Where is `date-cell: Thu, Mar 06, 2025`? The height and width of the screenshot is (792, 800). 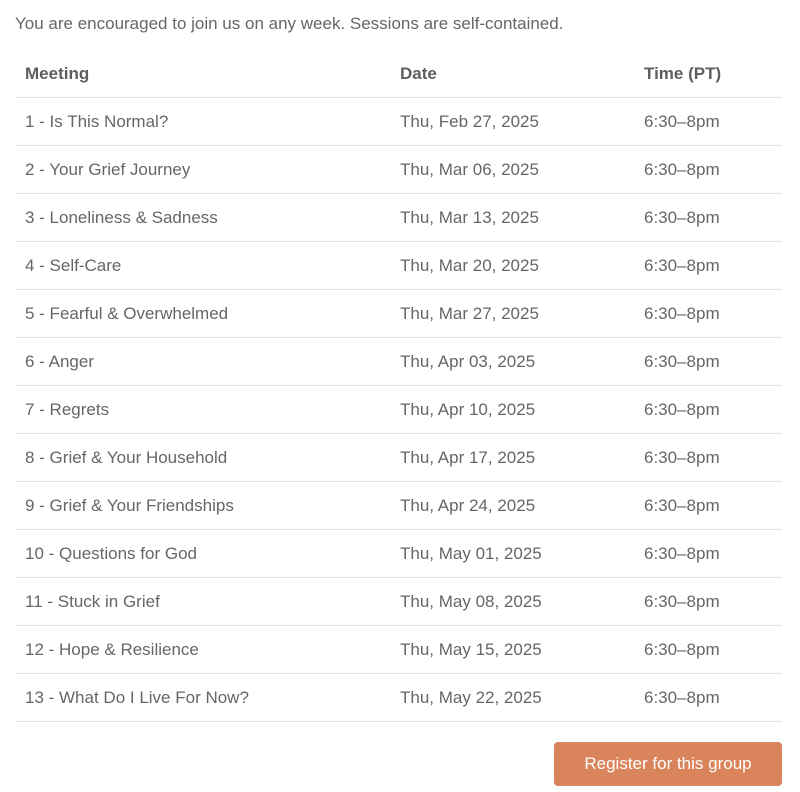 date-cell: Thu, Mar 06, 2025 is located at coordinates (512, 169).